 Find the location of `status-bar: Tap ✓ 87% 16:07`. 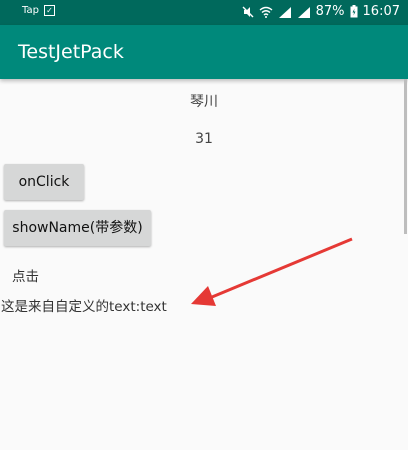

status-bar: Tap ✓ 87% 16:07 is located at coordinates (204, 12).